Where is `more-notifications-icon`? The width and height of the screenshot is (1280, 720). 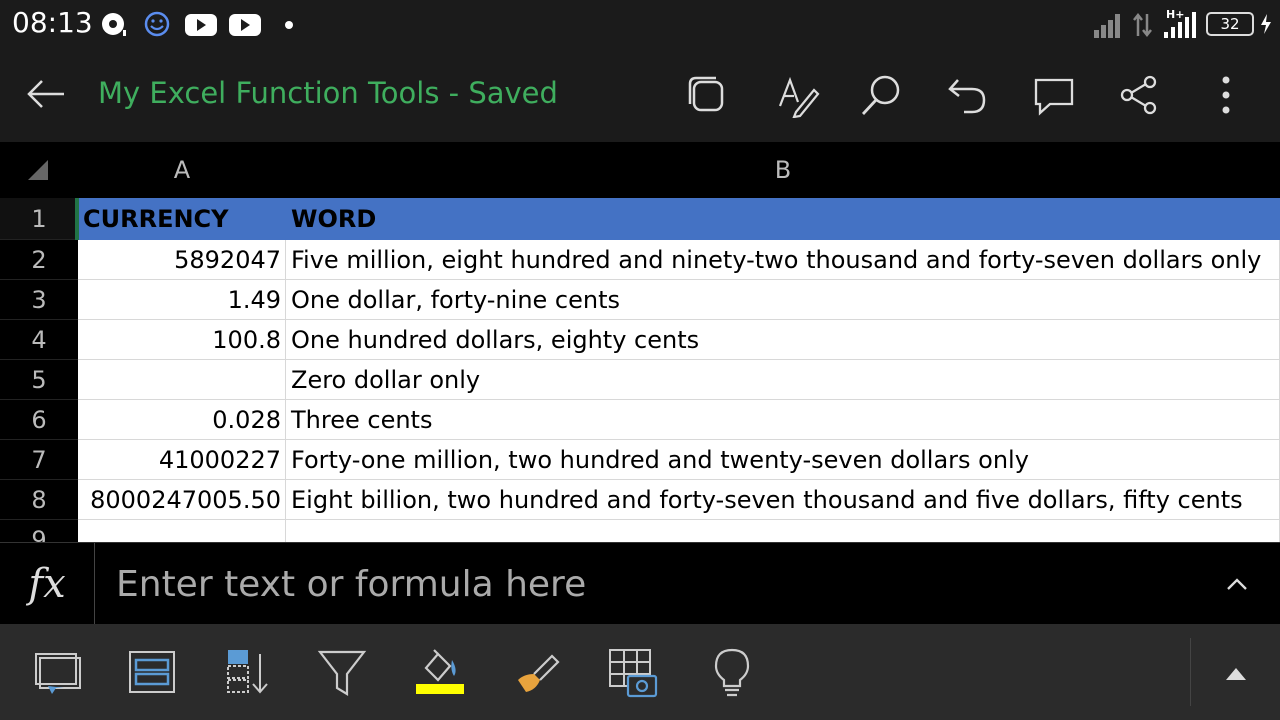 more-notifications-icon is located at coordinates (289, 25).